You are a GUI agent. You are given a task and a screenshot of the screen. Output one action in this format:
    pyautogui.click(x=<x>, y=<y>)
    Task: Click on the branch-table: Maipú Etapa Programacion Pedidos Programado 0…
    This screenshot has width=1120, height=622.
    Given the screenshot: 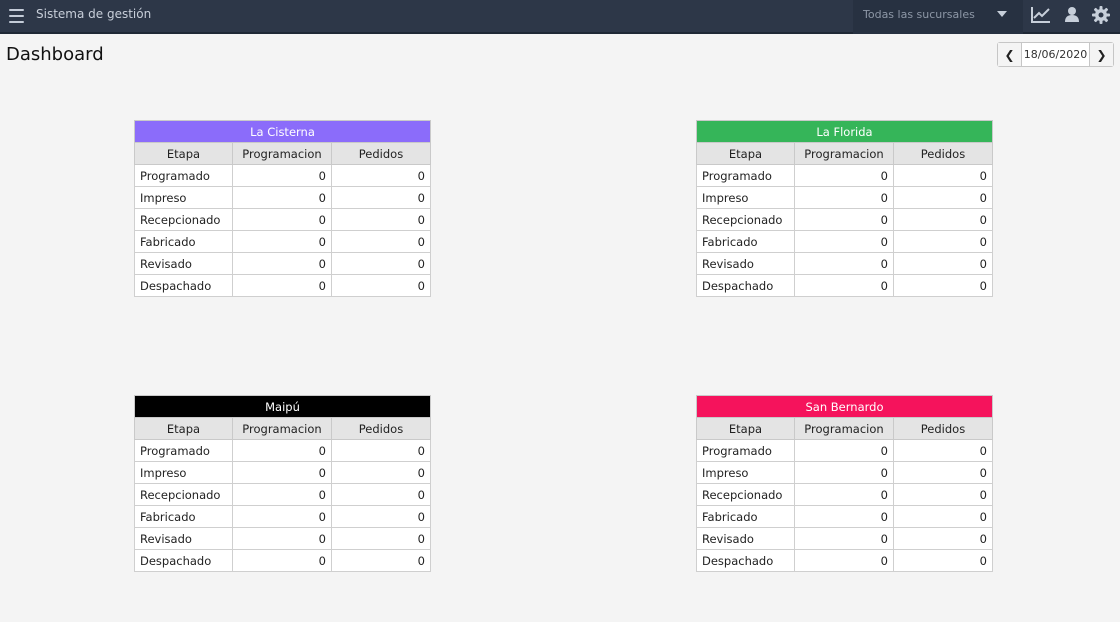 What is the action you would take?
    pyautogui.click(x=282, y=483)
    